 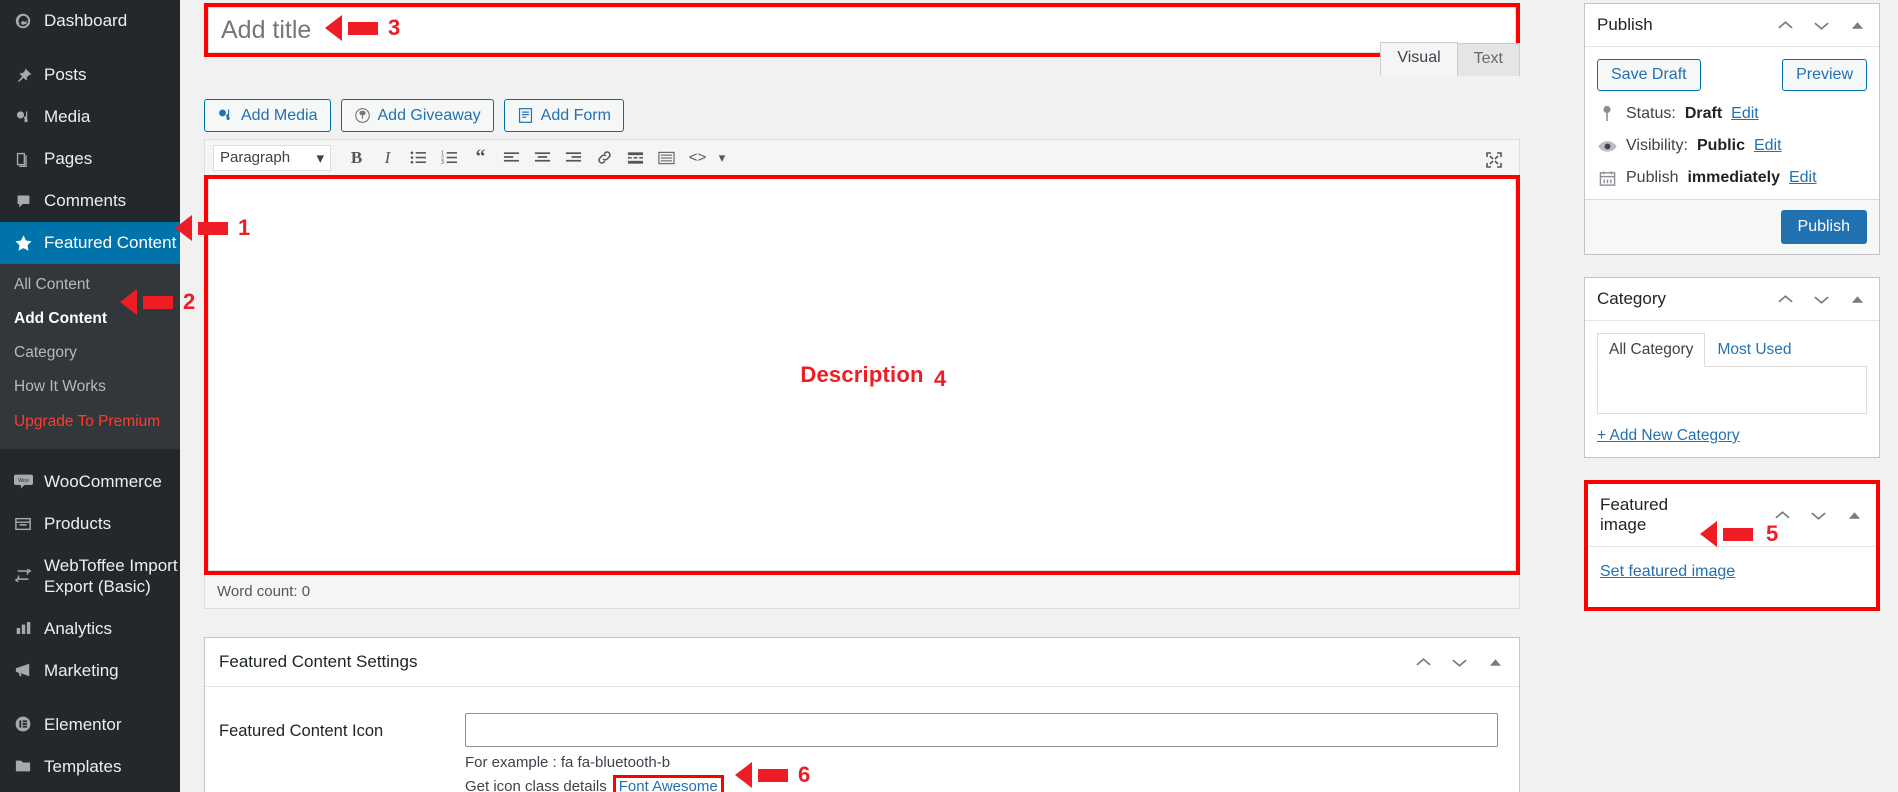 I want to click on sidebar-item-templates: Templates, so click(x=90, y=766).